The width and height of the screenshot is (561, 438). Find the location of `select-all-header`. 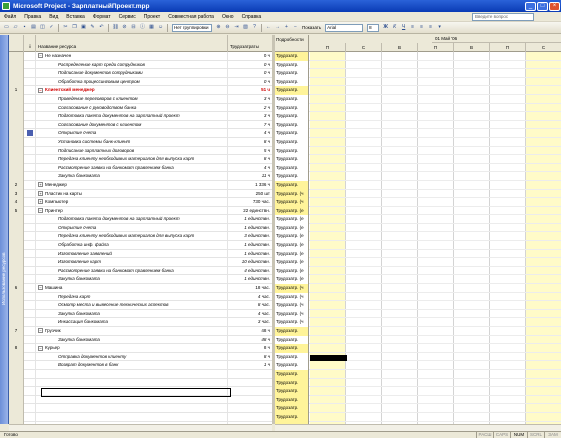

select-all-header is located at coordinates (16, 43).